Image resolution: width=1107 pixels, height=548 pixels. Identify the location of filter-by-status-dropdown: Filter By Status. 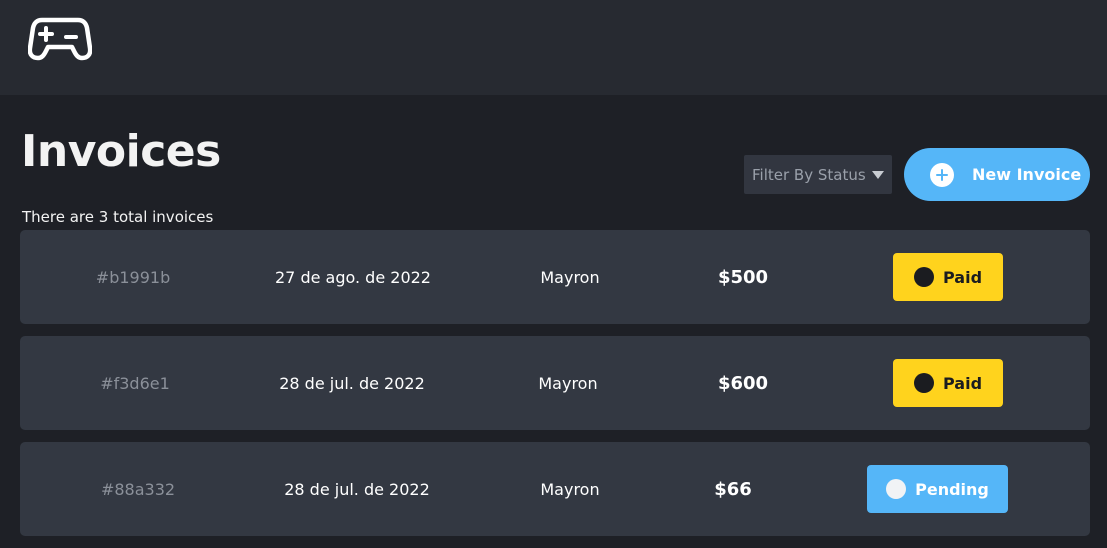
(818, 174).